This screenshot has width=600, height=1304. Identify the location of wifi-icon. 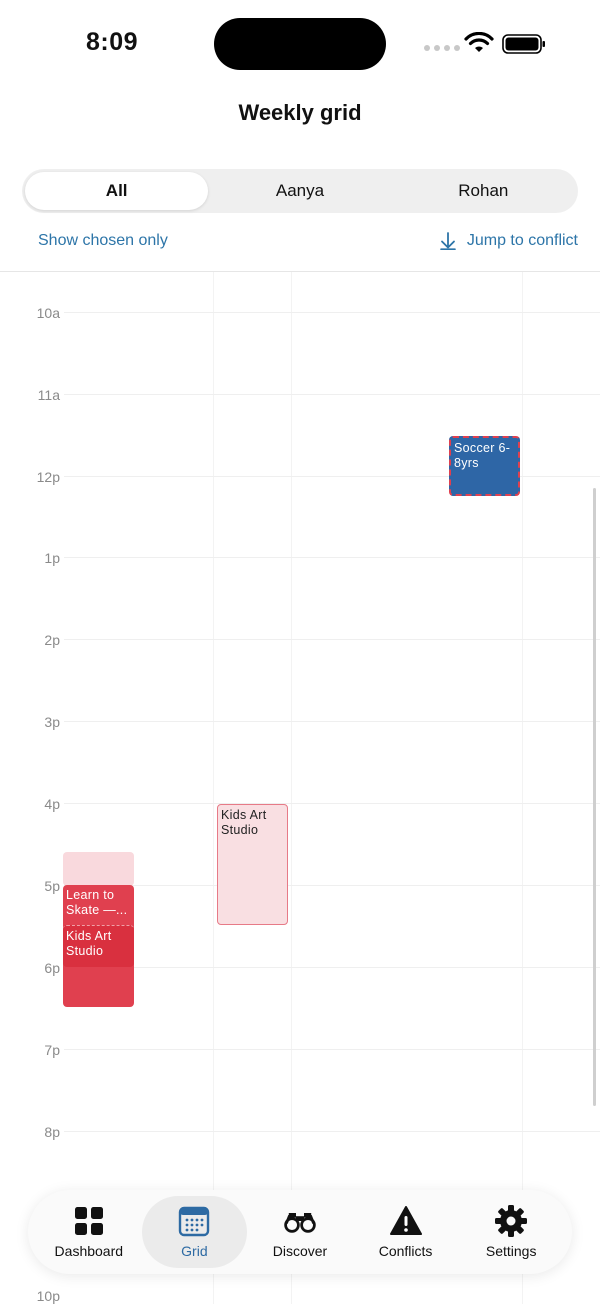
(479, 42).